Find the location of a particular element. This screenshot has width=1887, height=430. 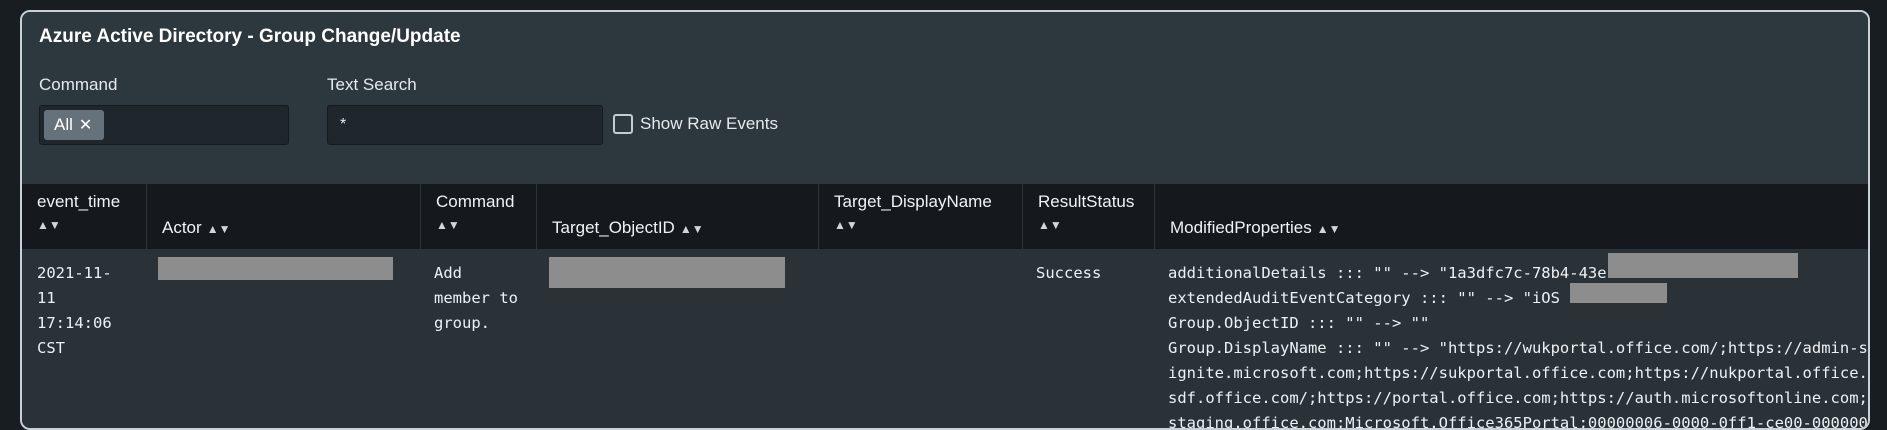

column-event-time: event_time ▲▼ is located at coordinates (84, 216).